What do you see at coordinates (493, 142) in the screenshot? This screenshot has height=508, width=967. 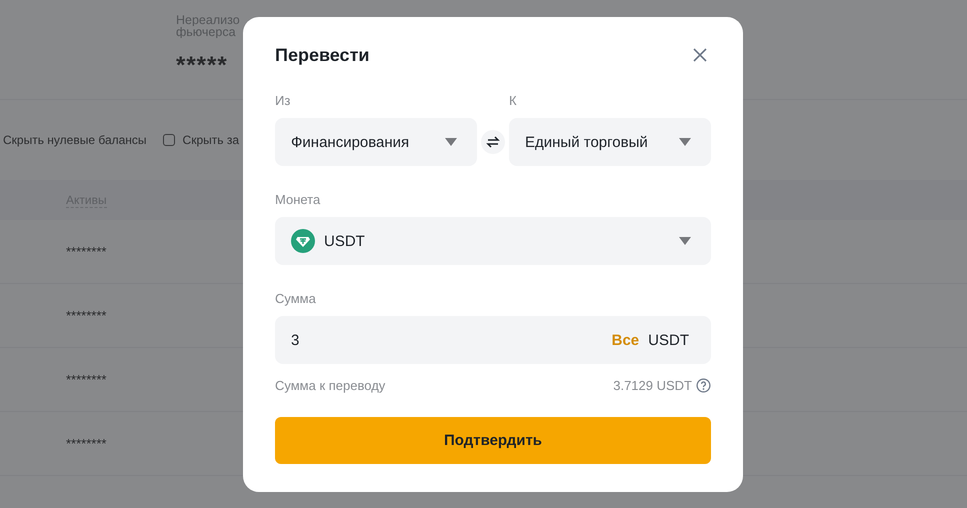 I see `swap-icon` at bounding box center [493, 142].